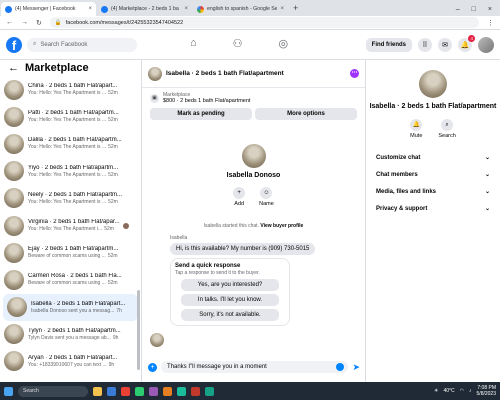 The width and height of the screenshot is (500, 400). What do you see at coordinates (230, 300) in the screenshot?
I see `quick-response-option: In talks. I'll let you know.` at bounding box center [230, 300].